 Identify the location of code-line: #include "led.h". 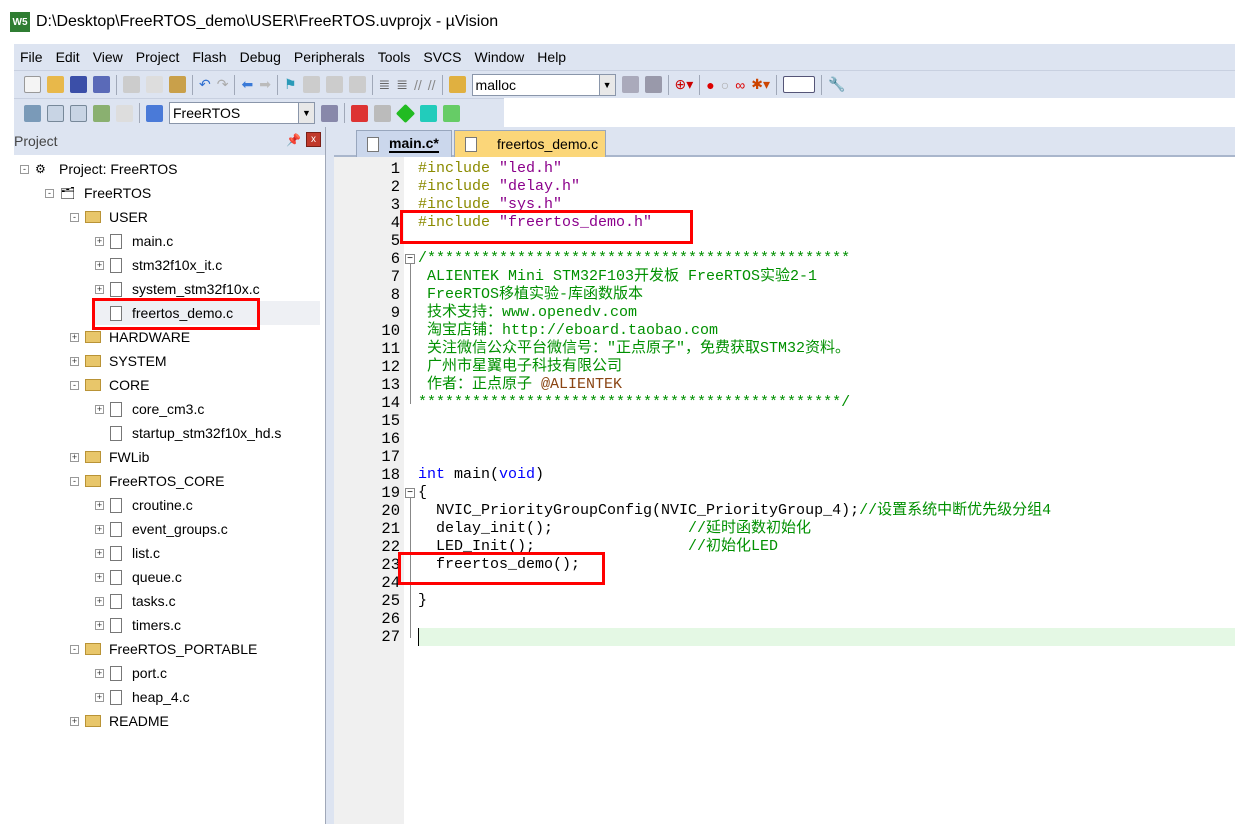
(490, 169).